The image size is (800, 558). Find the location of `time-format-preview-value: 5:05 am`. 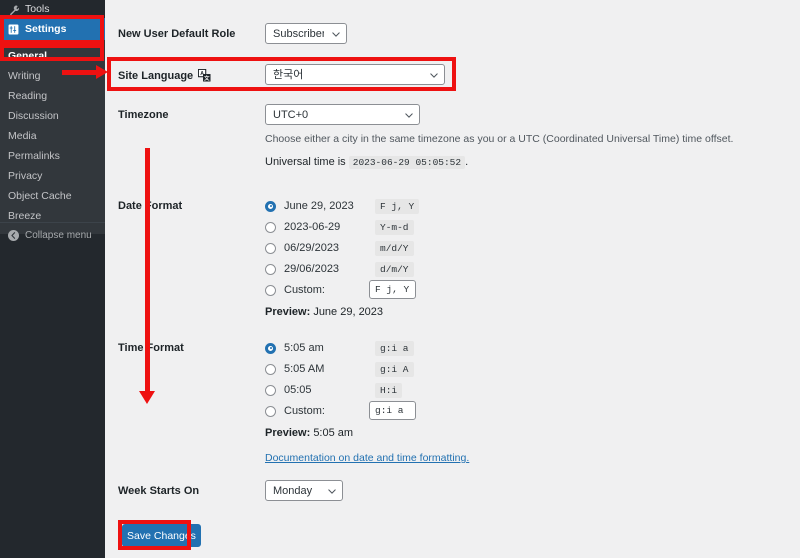

time-format-preview-value: 5:05 am is located at coordinates (333, 433).